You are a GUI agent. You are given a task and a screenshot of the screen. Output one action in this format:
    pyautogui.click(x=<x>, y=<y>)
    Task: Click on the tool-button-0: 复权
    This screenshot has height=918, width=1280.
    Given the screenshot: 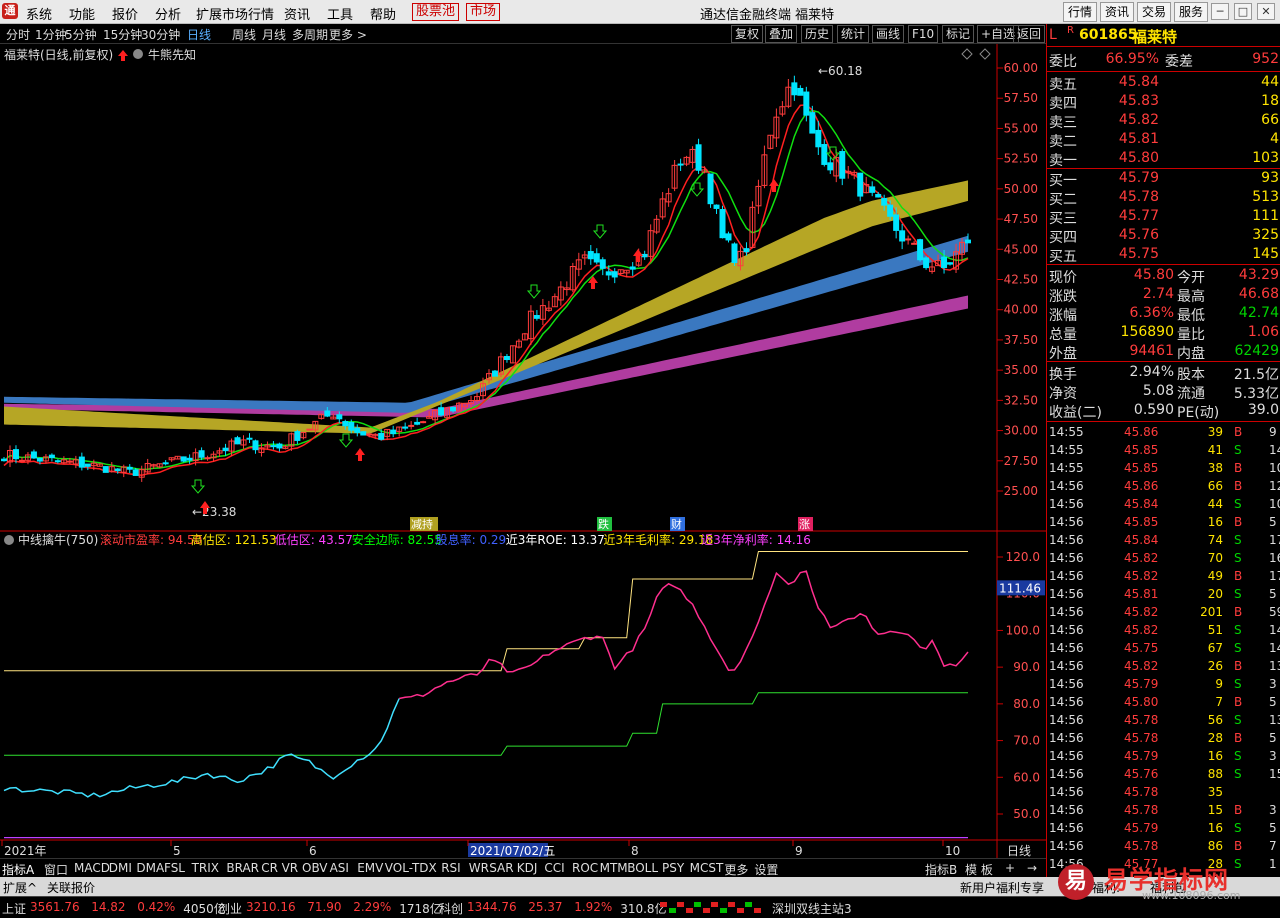 What is the action you would take?
    pyautogui.click(x=747, y=34)
    